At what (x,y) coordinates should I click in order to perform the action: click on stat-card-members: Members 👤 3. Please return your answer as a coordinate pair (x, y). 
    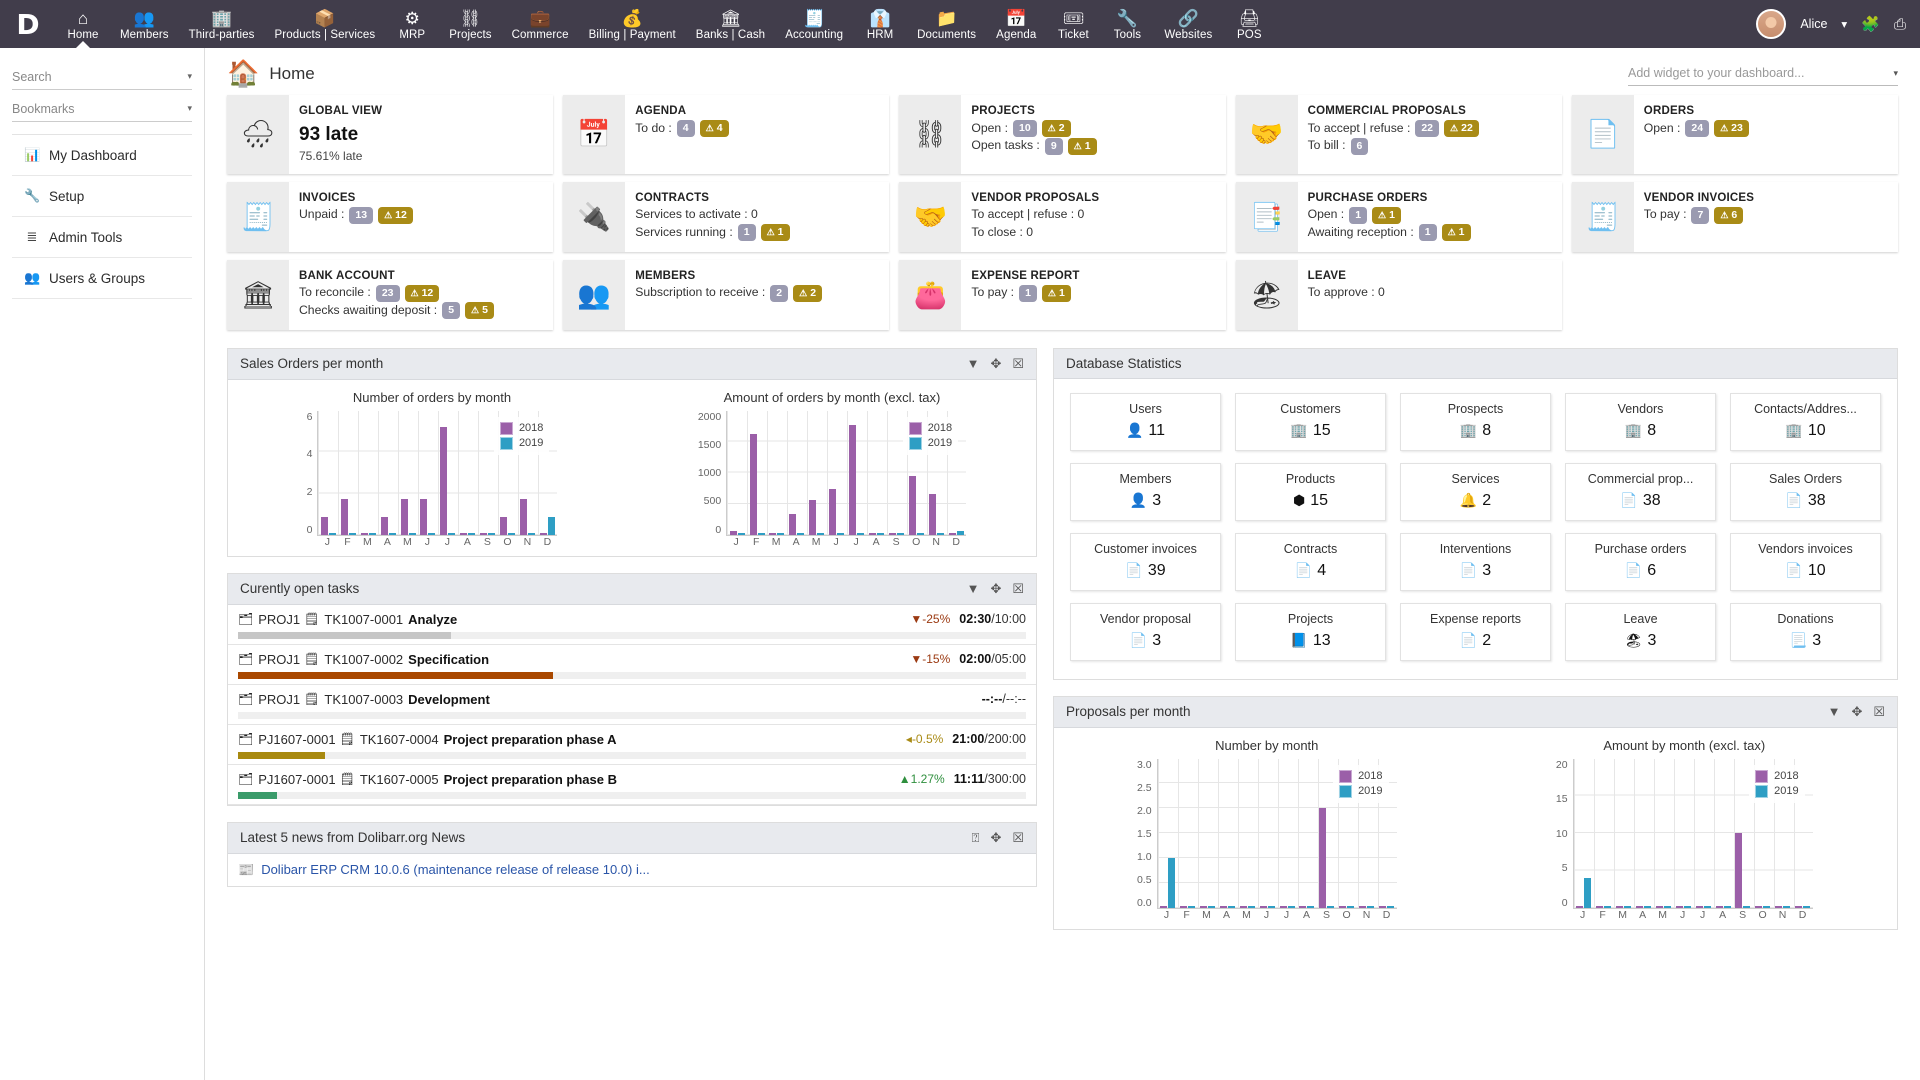
    Looking at the image, I should click on (1145, 491).